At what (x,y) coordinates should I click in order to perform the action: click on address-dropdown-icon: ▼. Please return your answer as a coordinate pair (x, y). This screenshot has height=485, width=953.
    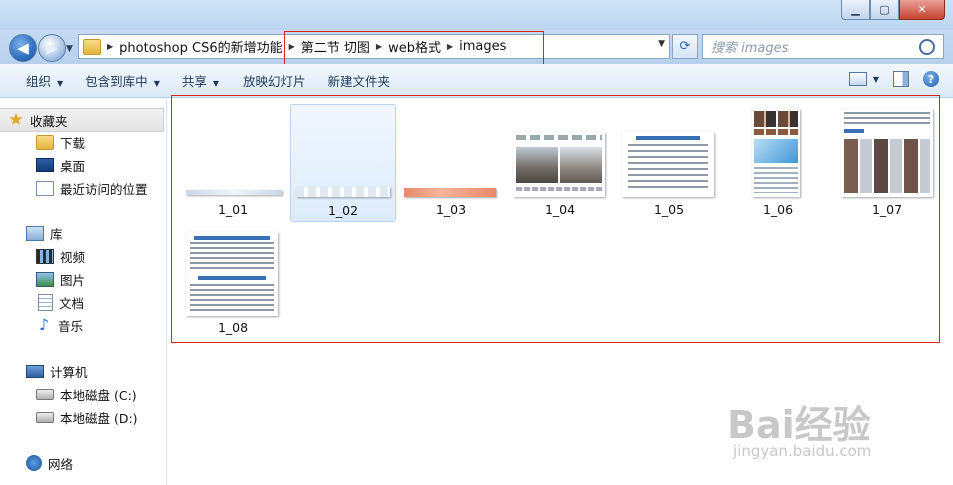
    Looking at the image, I should click on (661, 44).